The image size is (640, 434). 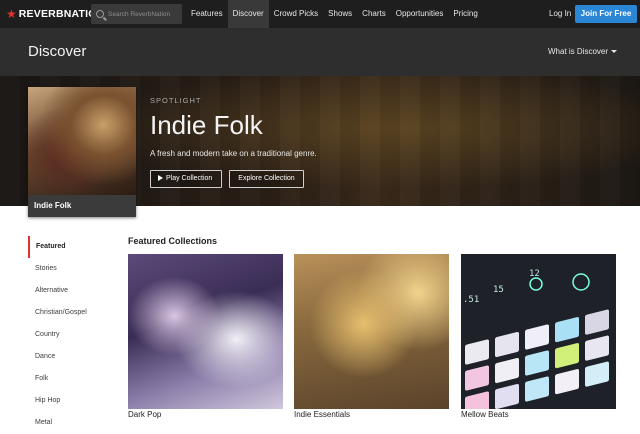 I want to click on play-collection-label: Play Collection, so click(x=189, y=178).